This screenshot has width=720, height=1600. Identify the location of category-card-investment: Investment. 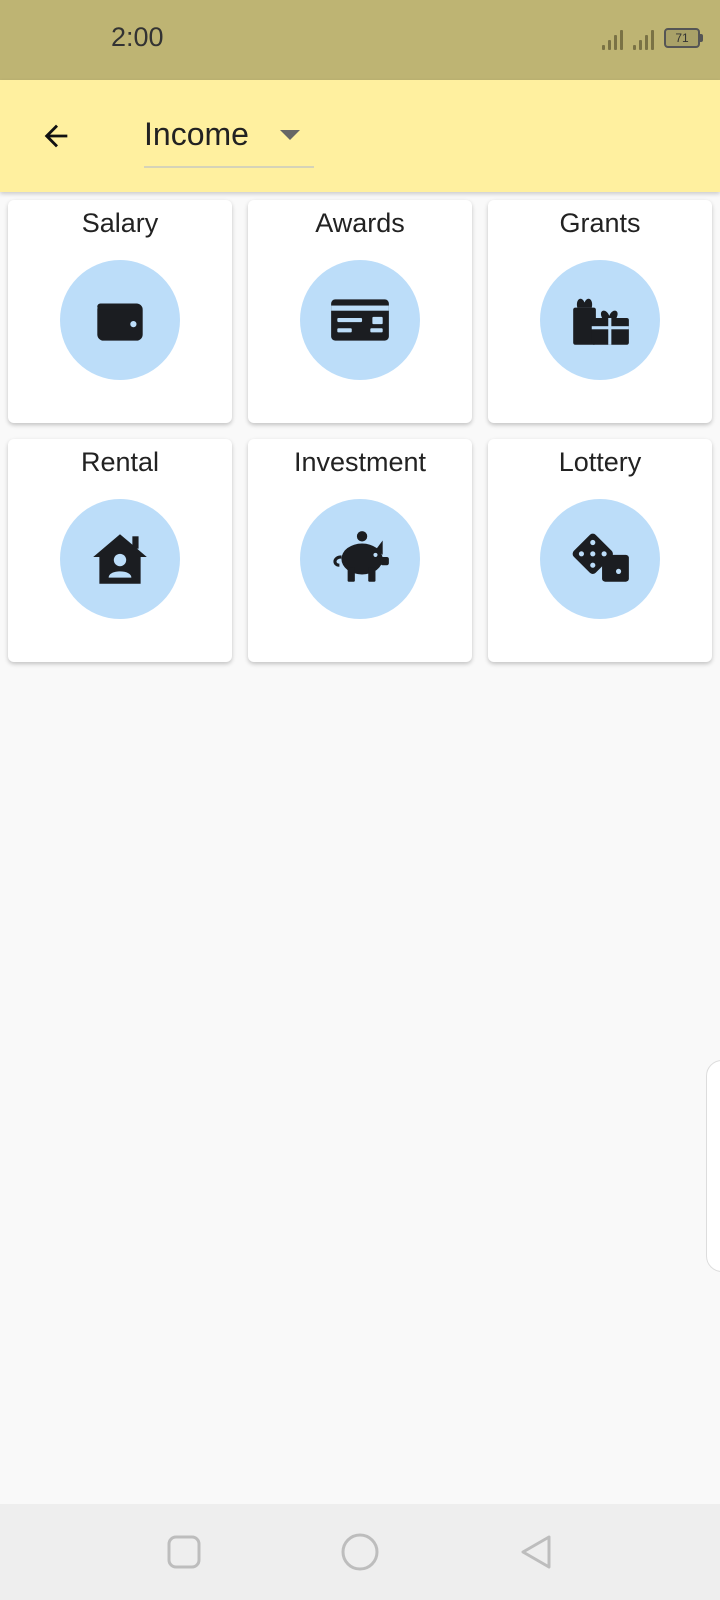
(360, 550).